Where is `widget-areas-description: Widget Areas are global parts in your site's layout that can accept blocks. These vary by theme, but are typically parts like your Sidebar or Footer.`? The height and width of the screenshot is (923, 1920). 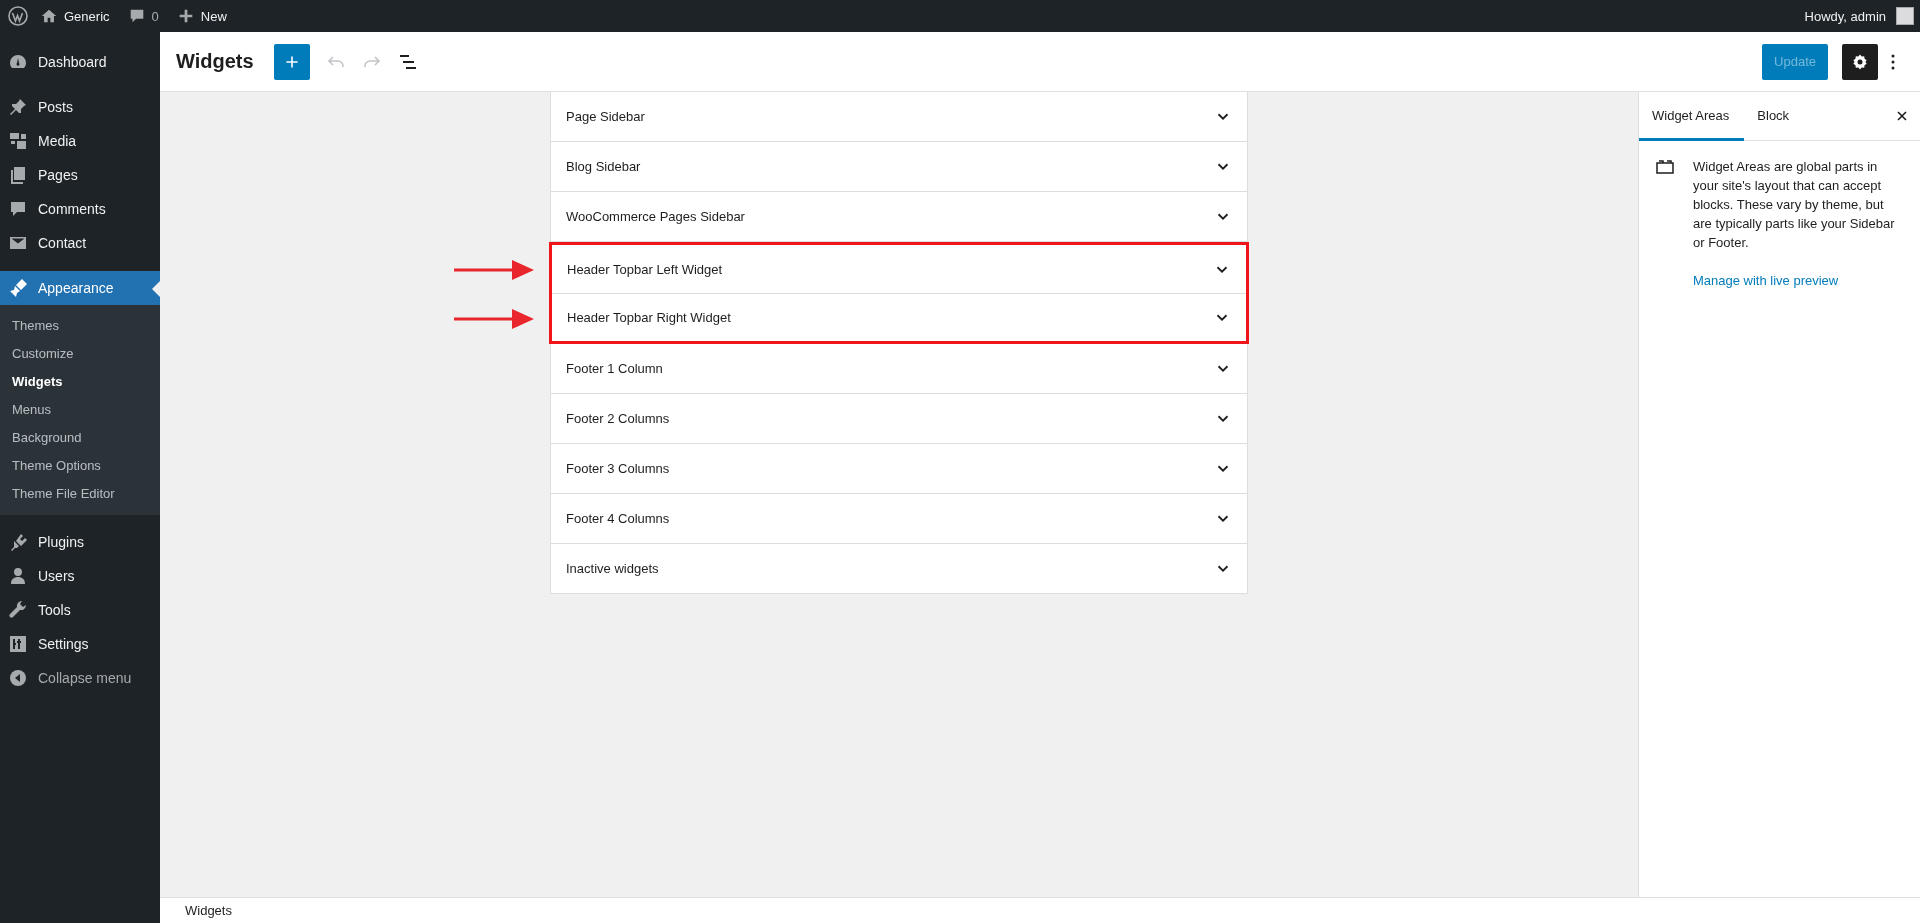 widget-areas-description: Widget Areas are global parts in your site's layout that can accept blocks. These vary by theme, but are typically parts like your Sidebar or Footer. is located at coordinates (1794, 205).